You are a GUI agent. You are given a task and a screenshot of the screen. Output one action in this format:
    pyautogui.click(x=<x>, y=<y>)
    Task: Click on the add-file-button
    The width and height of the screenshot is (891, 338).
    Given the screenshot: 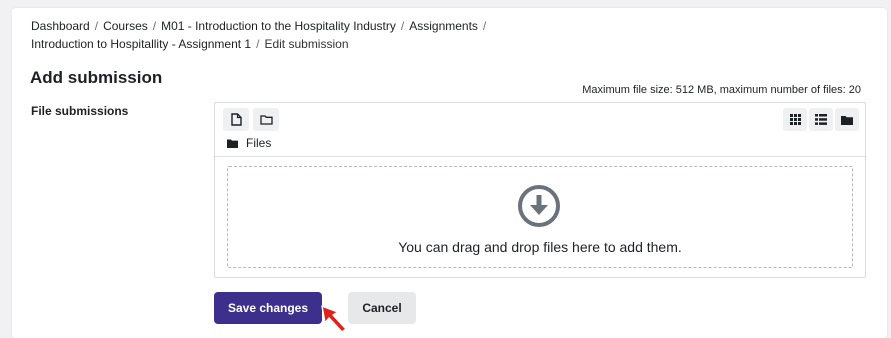 What is the action you would take?
    pyautogui.click(x=236, y=119)
    